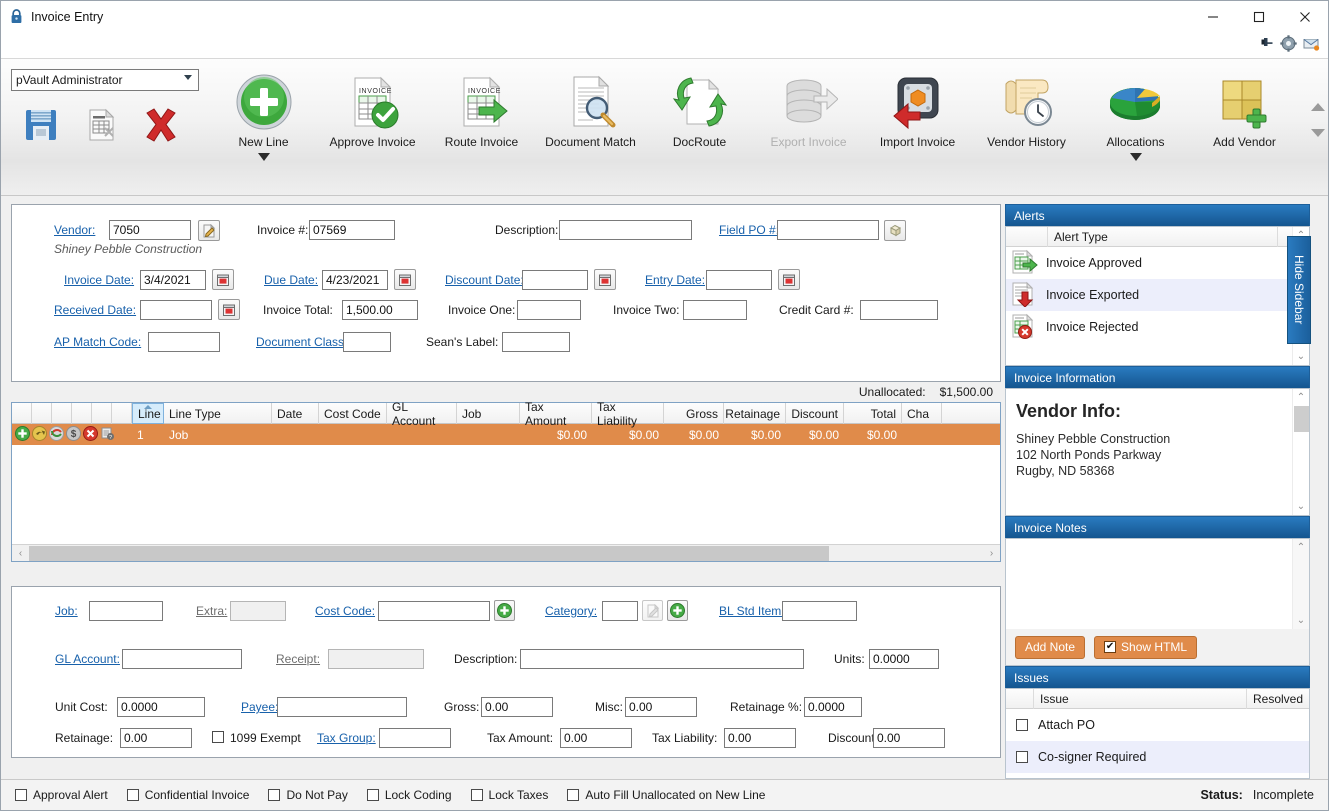 The width and height of the screenshot is (1329, 811). I want to click on grid-header-tax-amount: Tax Amount, so click(556, 414).